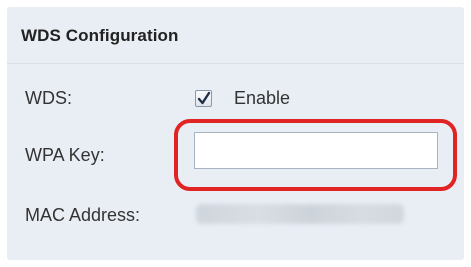  I want to click on wds-label: WDS:, so click(48, 98).